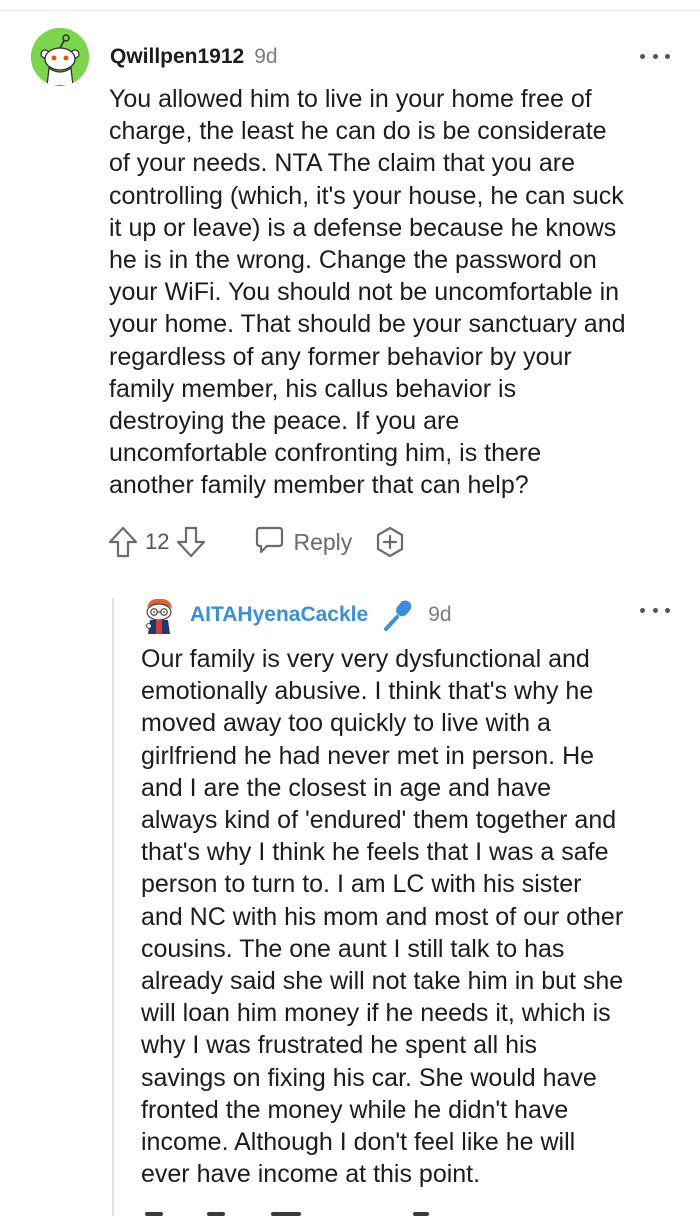 The width and height of the screenshot is (700, 1216). I want to click on comment-line: another family member that can help?, so click(319, 485).